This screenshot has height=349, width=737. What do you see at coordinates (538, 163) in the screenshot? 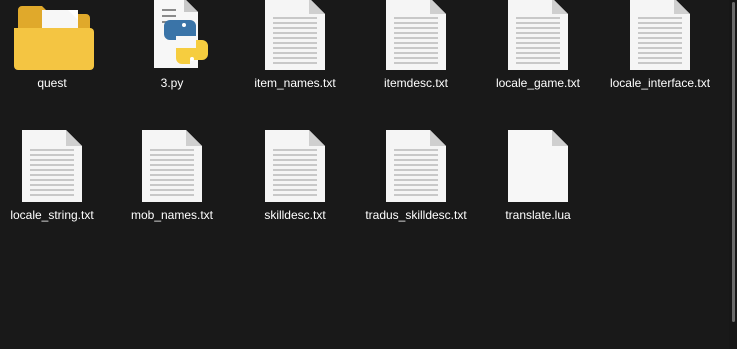
I see `blank-file-icon` at bounding box center [538, 163].